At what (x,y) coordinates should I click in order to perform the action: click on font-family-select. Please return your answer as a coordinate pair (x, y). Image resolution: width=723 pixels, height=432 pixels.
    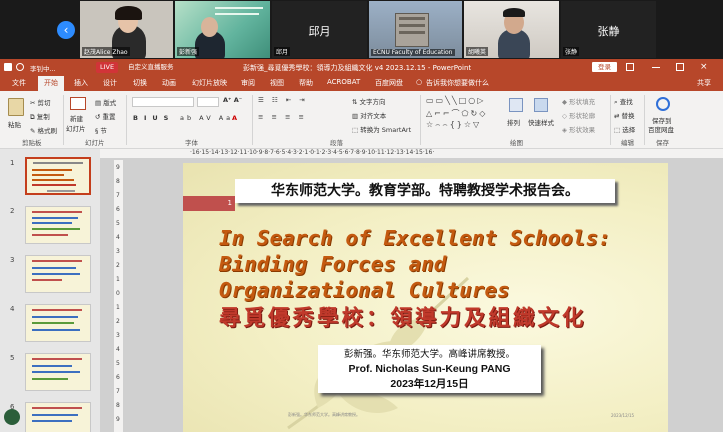
    Looking at the image, I should click on (163, 102).